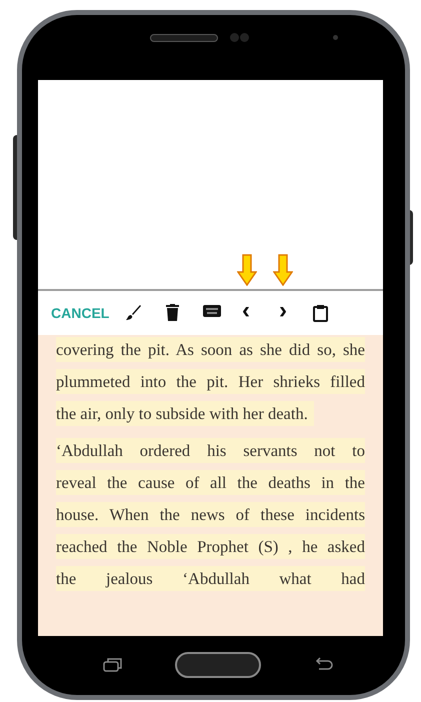 The width and height of the screenshot is (421, 702). I want to click on sensor-icon, so click(335, 37).